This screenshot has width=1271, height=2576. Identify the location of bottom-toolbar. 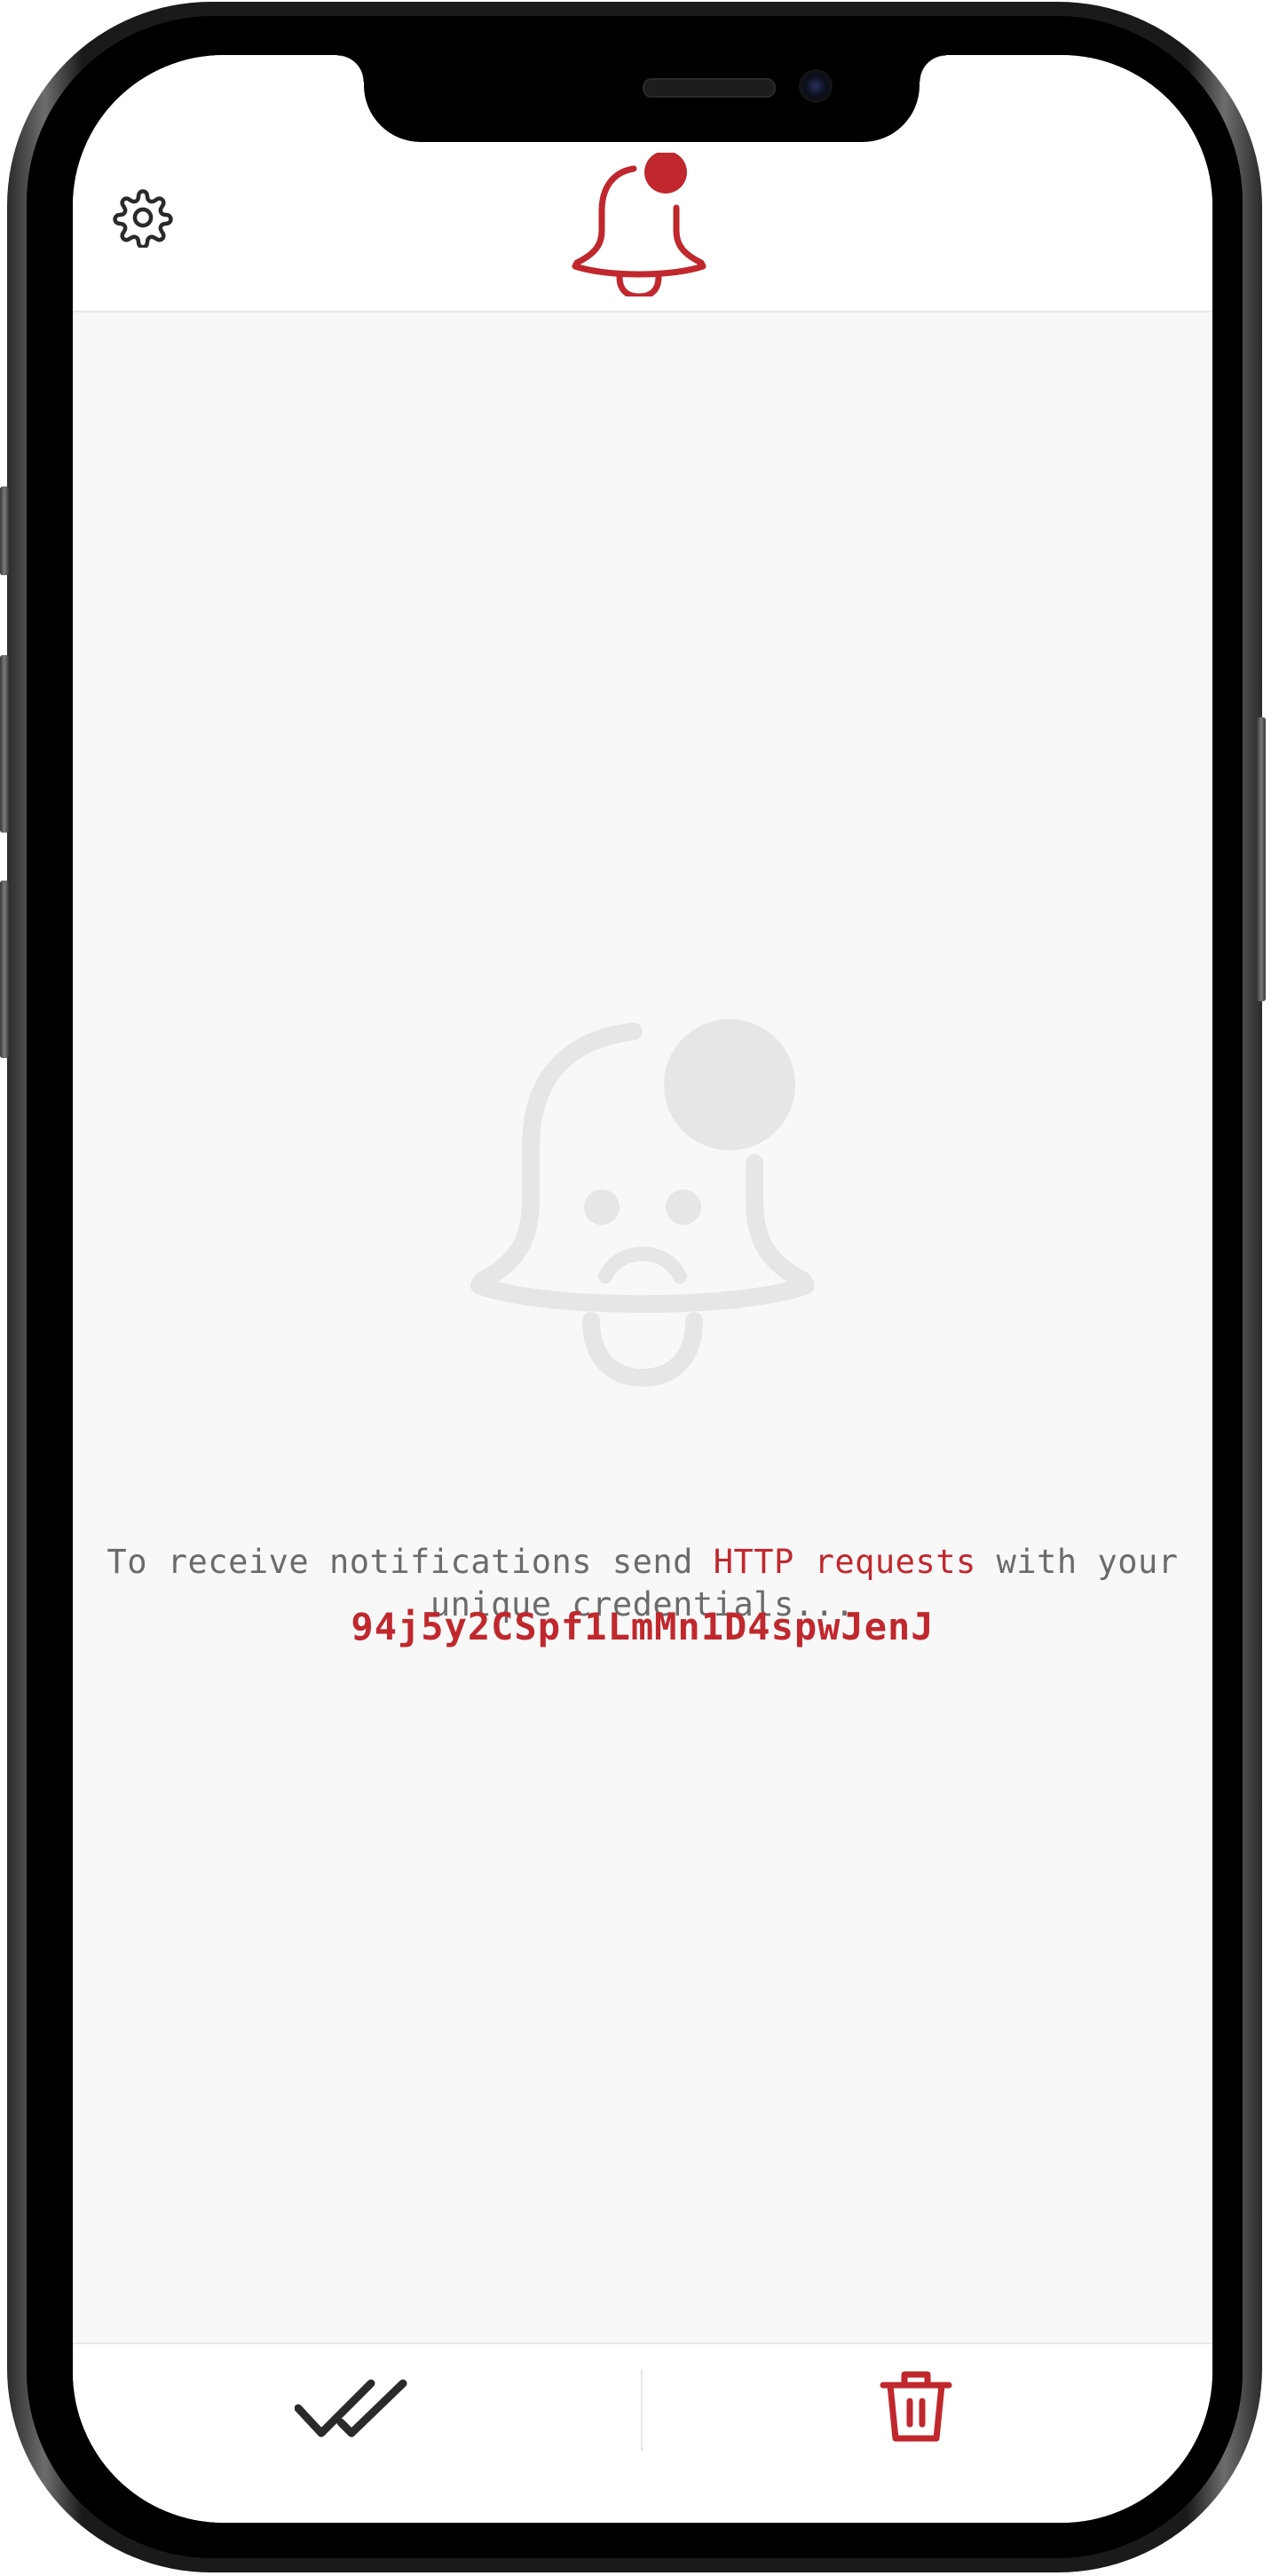
(642, 2433).